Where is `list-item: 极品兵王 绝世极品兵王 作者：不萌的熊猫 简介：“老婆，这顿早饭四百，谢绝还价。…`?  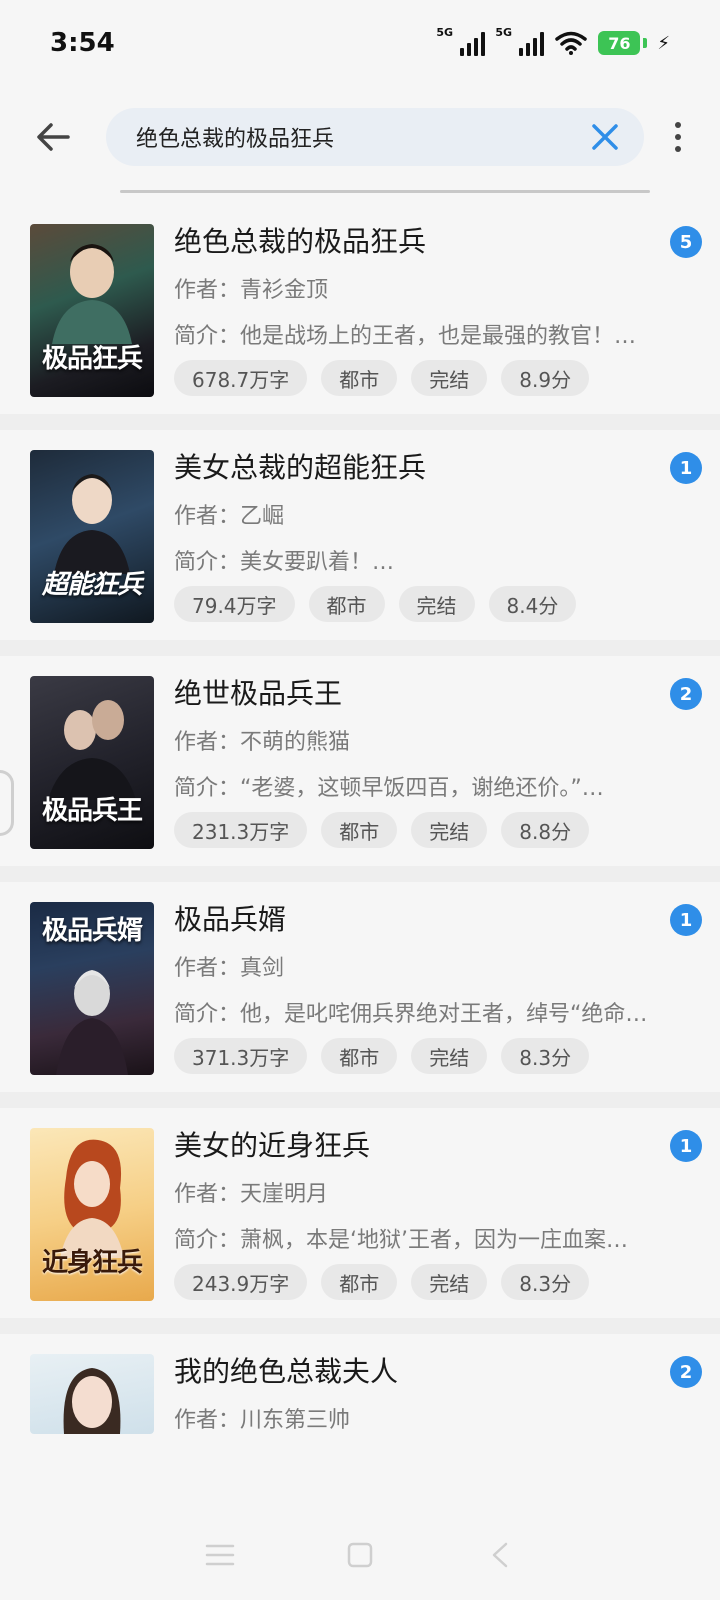 list-item: 极品兵王 绝世极品兵王 作者：不萌的熊猫 简介：“老婆，这顿早饭四百，谢绝还价。… is located at coordinates (360, 769).